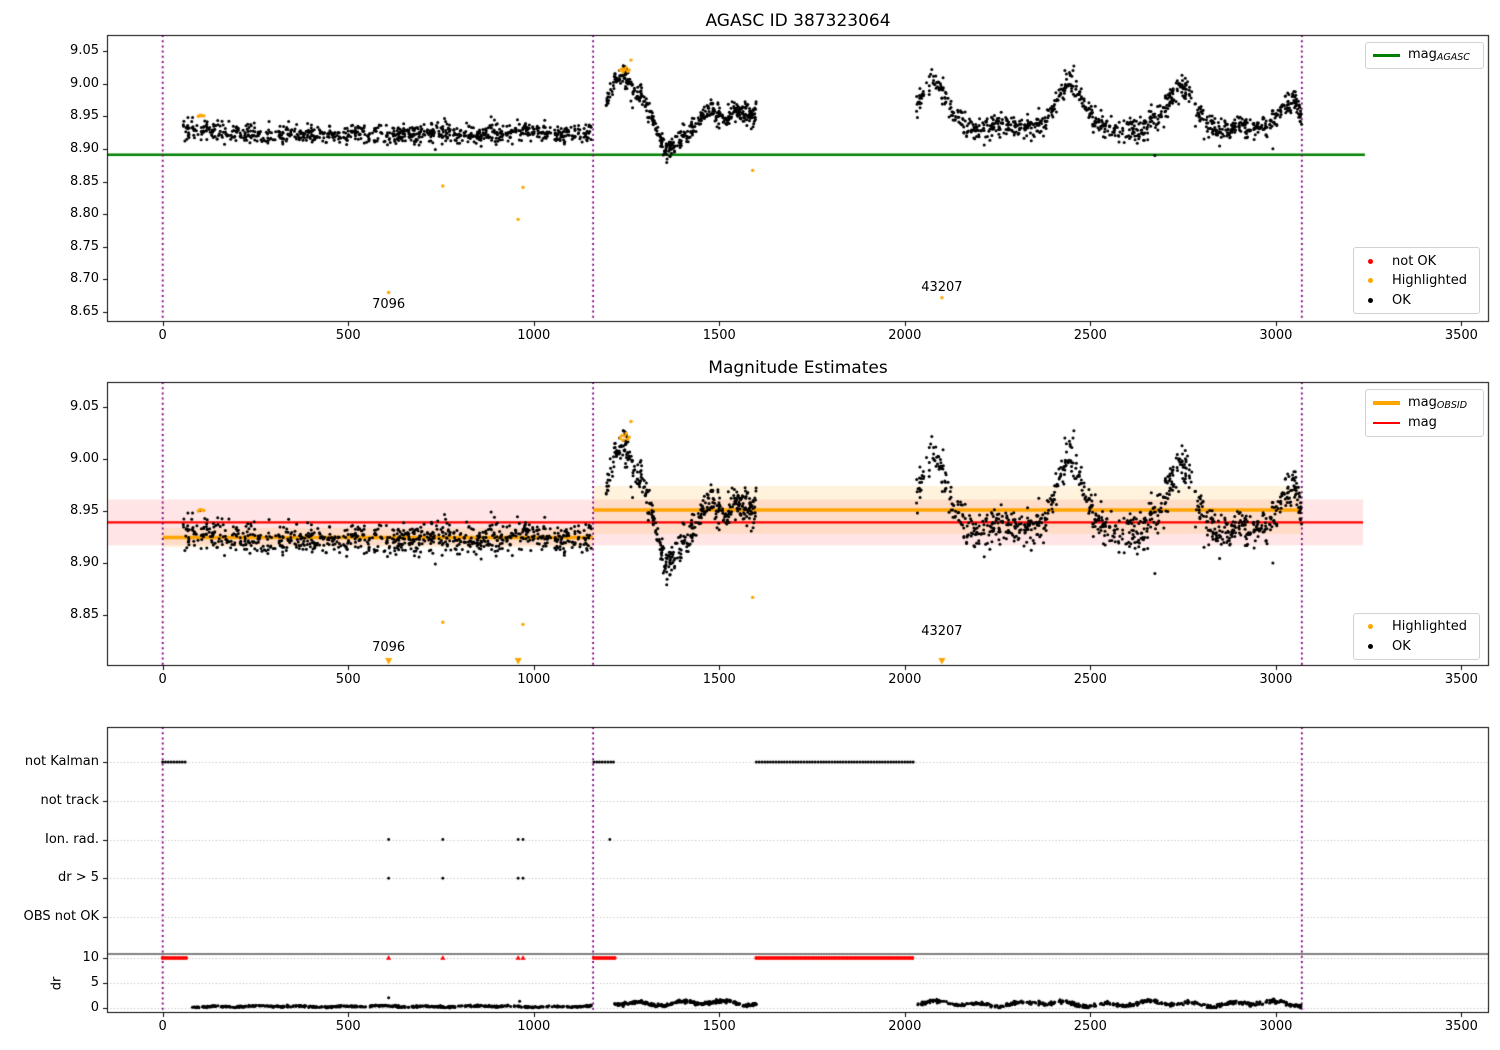 This screenshot has height=1050, width=1500. I want to click on orange-line-swatch, so click(1386, 403).